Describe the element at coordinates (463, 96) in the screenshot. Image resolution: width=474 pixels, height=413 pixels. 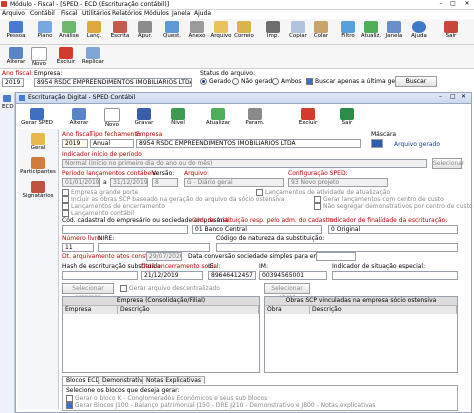
I see `inner-close-button: ✕` at that location.